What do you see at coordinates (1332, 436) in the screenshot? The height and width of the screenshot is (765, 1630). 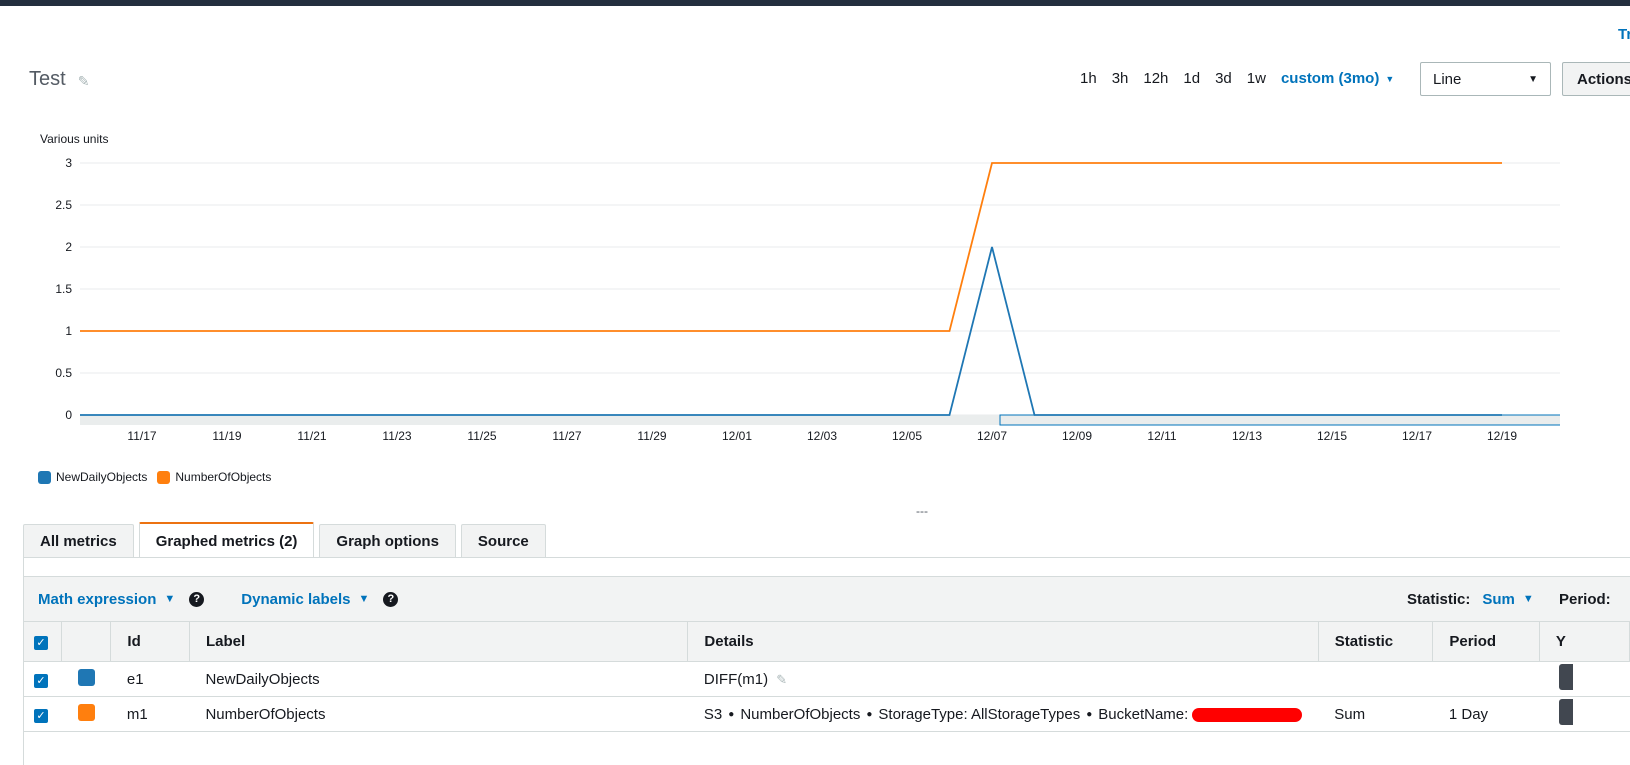 I see `x-tick-label: 12/15` at bounding box center [1332, 436].